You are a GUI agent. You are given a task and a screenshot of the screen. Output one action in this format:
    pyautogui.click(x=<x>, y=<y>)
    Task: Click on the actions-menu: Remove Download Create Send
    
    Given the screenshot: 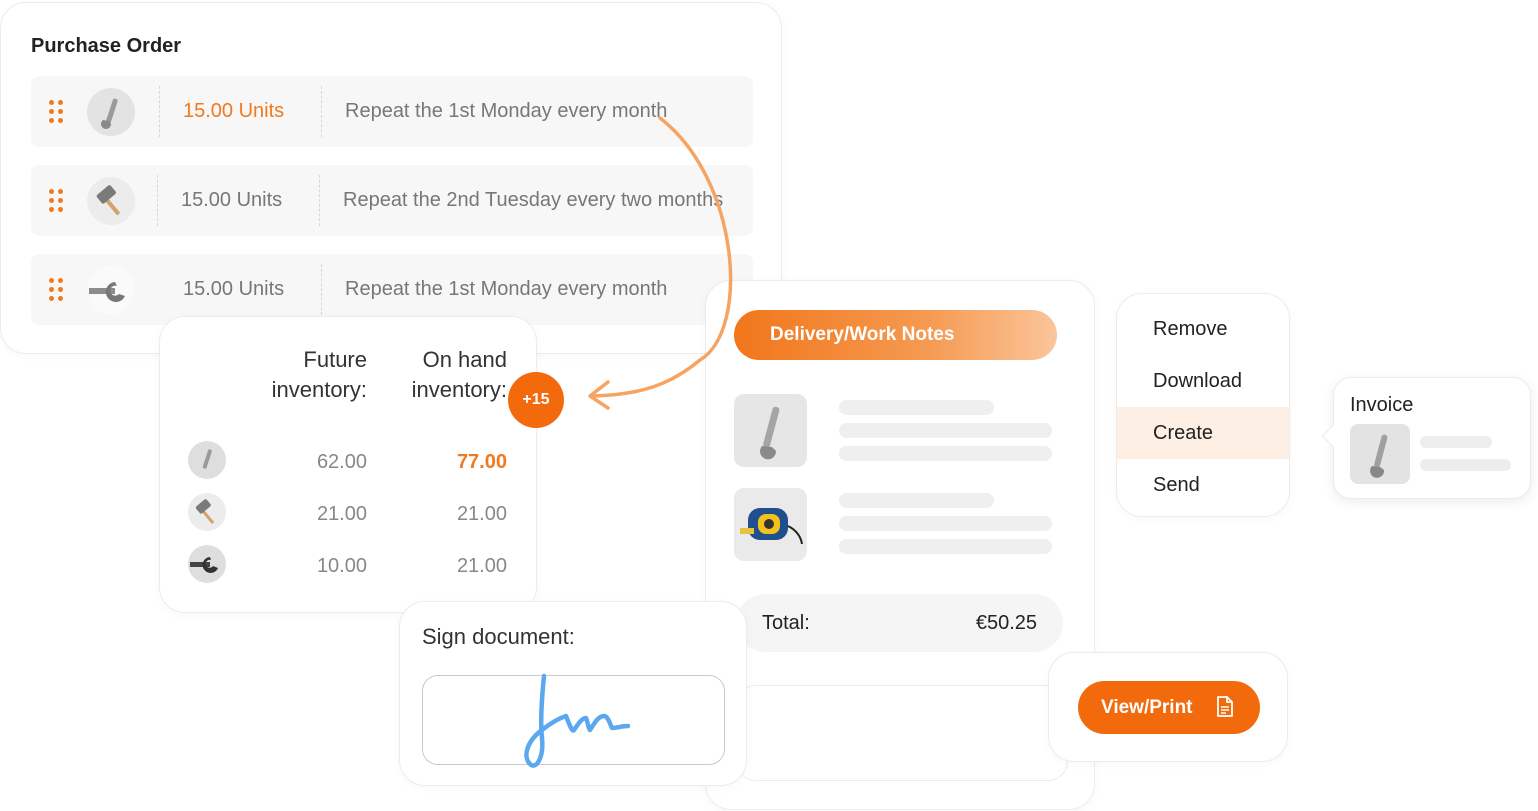 What is the action you would take?
    pyautogui.click(x=1203, y=405)
    